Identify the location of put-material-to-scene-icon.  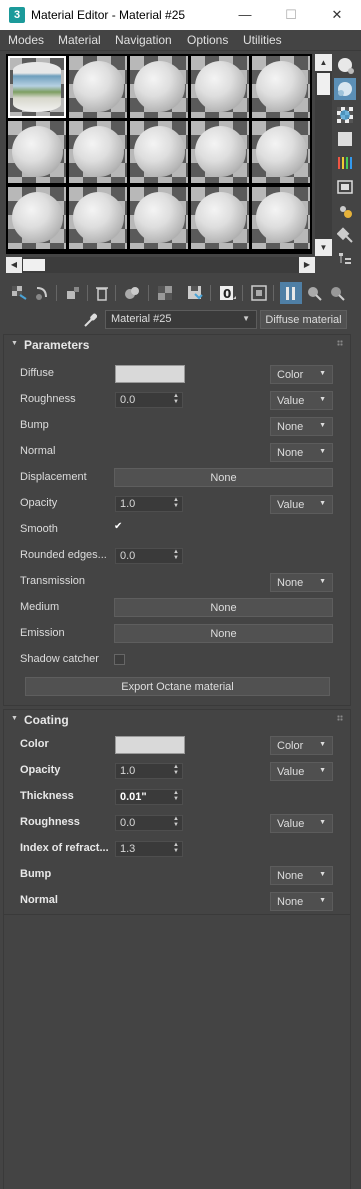
(42, 293).